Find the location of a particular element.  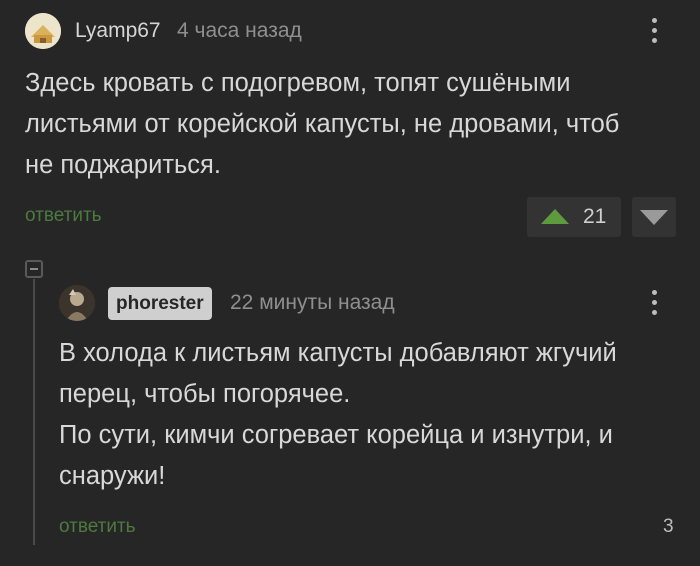

comment-line: снаружи! is located at coordinates (112, 476).